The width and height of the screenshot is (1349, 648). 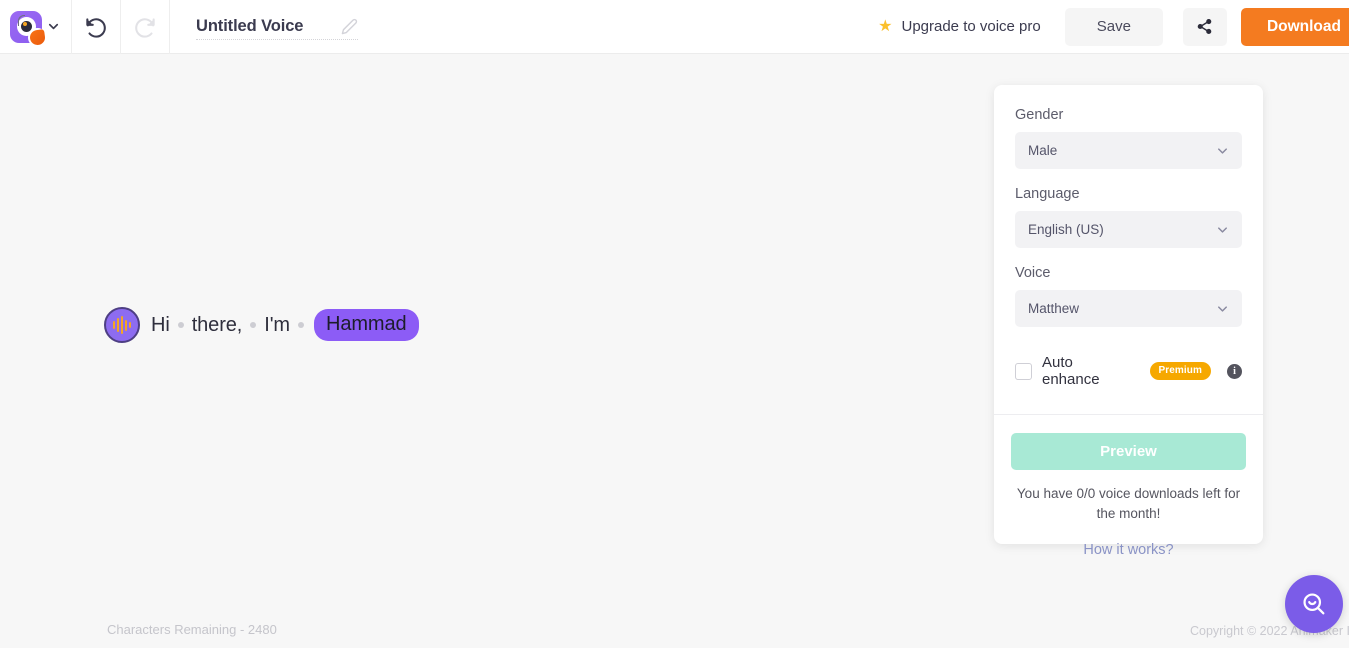 I want to click on auto-enhance-row: Auto enhance Premium i, so click(x=1128, y=372).